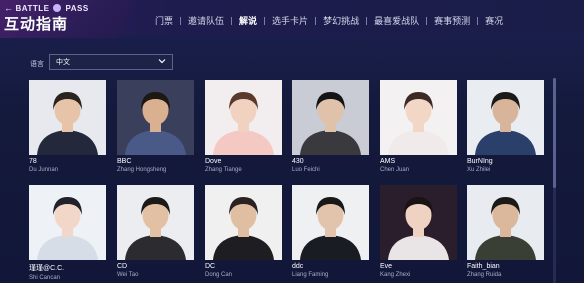 The width and height of the screenshot is (584, 283). Describe the element at coordinates (219, 275) in the screenshot. I see `caster-real-name: Dong Can` at that location.